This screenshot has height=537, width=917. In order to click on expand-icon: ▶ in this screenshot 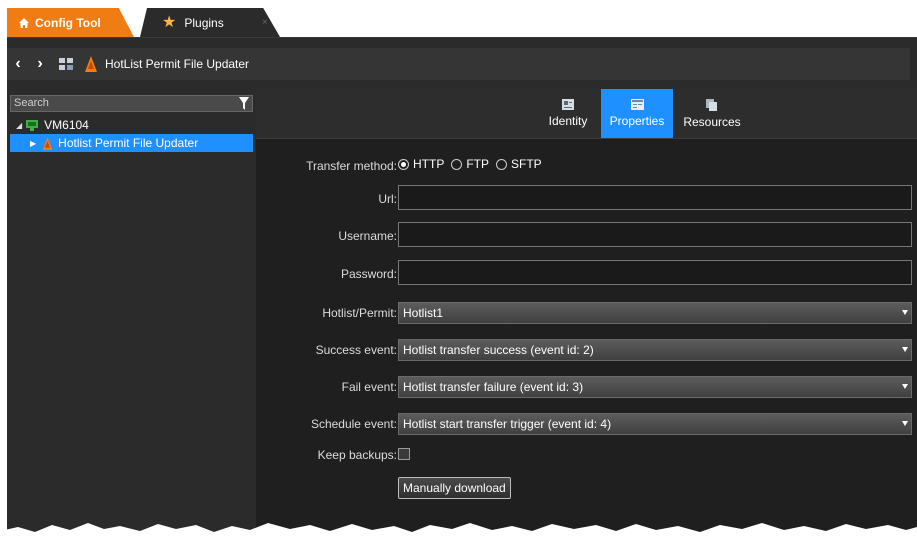, I will do `click(33, 143)`.